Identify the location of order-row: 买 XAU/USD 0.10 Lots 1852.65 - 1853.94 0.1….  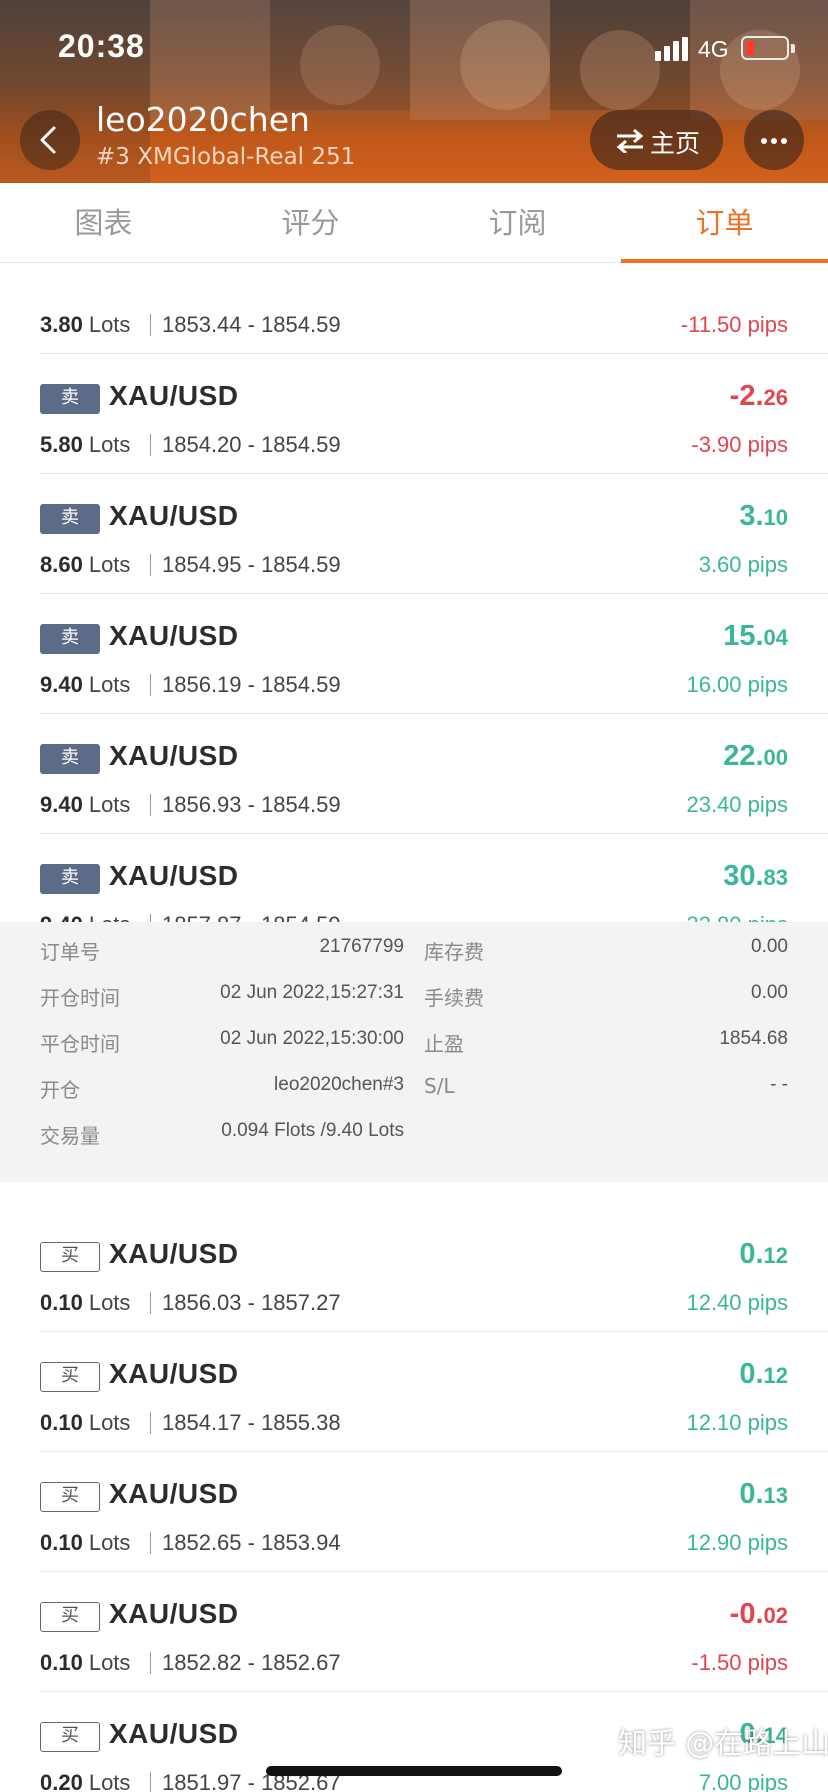
(414, 1512).